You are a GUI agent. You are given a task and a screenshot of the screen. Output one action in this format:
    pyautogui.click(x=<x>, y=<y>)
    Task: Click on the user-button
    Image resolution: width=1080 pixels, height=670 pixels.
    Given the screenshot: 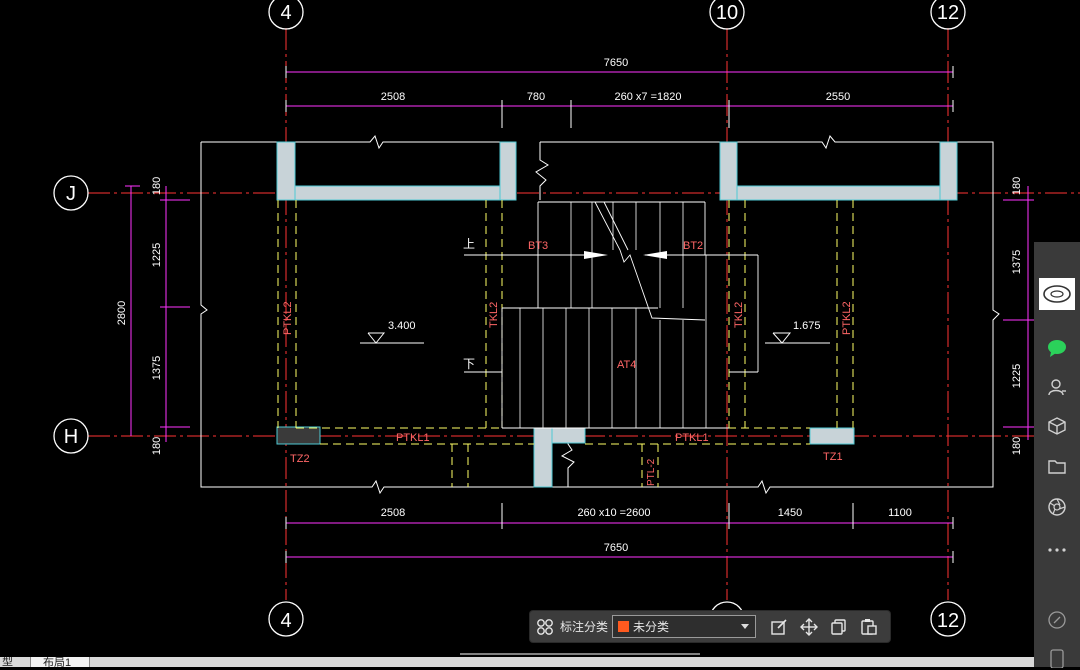 What is the action you would take?
    pyautogui.click(x=1057, y=387)
    